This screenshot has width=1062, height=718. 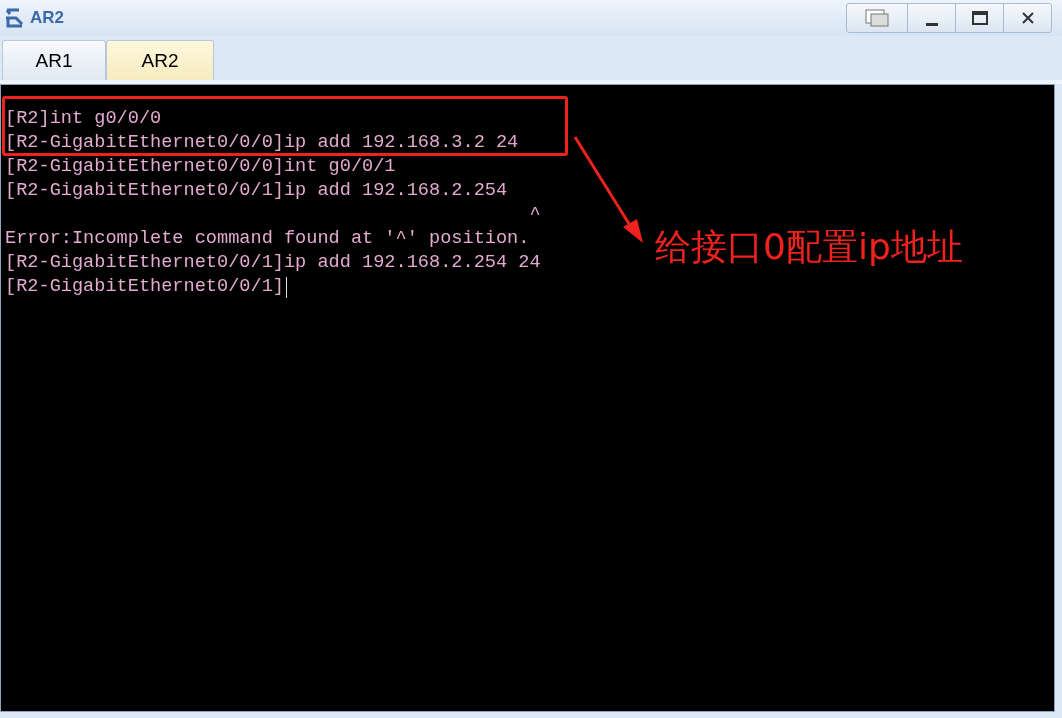 What do you see at coordinates (83, 119) in the screenshot?
I see `terminal-line: [R2]int g0/0/0` at bounding box center [83, 119].